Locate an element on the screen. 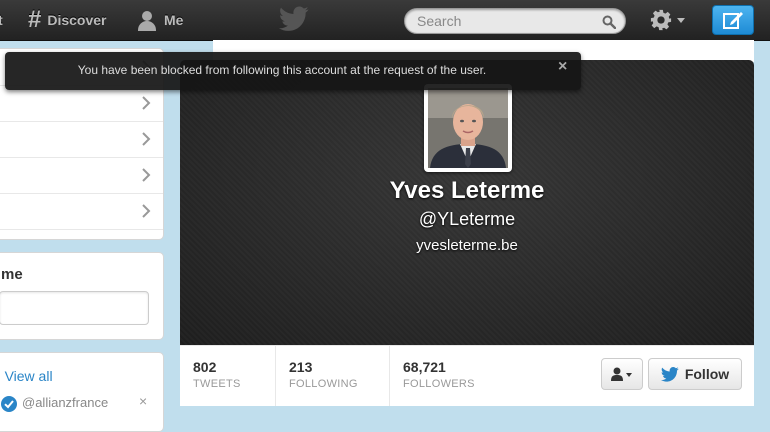 The image size is (770, 432). follow-label: Follow is located at coordinates (707, 374).